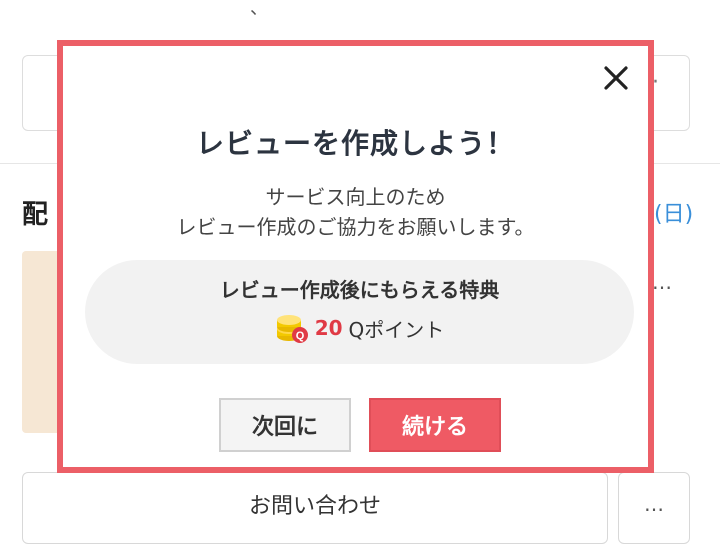 The image size is (720, 544). I want to click on contact-button: お問い合わせ, so click(315, 508).